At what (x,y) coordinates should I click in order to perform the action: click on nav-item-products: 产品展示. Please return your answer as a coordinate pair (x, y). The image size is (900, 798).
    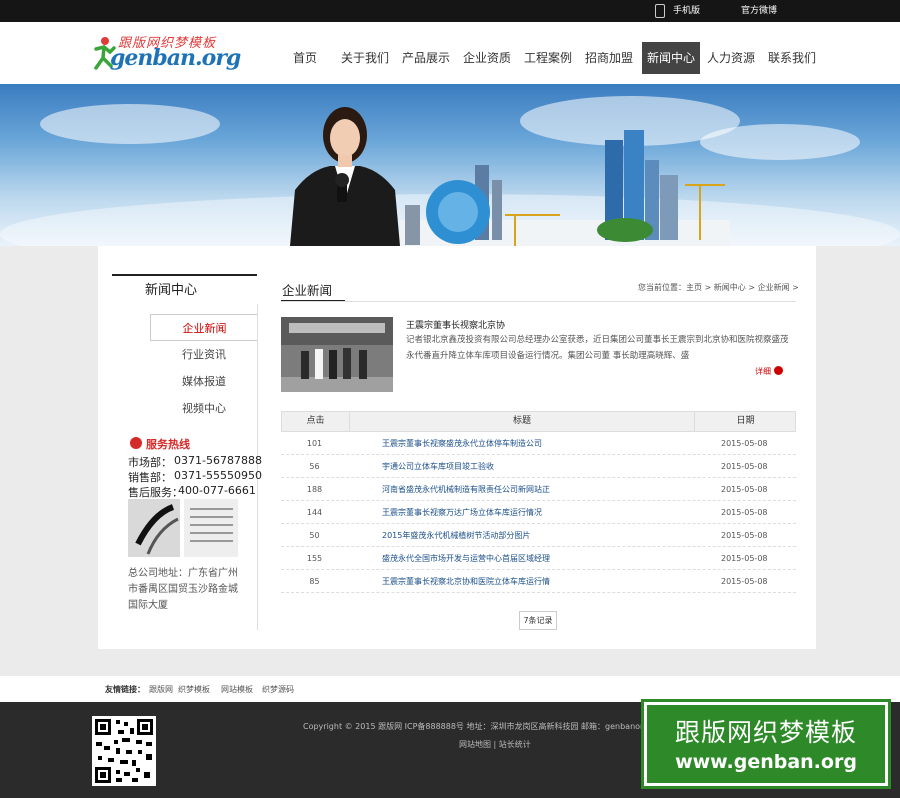
    Looking at the image, I should click on (426, 58).